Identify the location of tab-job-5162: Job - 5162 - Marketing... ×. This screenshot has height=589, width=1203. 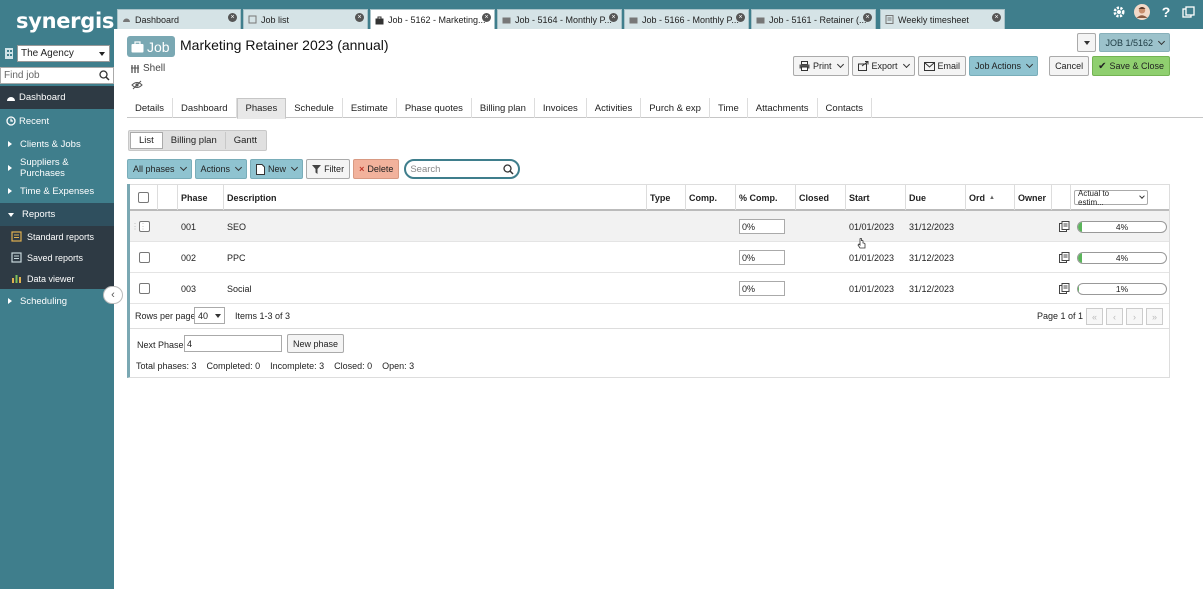
(432, 19).